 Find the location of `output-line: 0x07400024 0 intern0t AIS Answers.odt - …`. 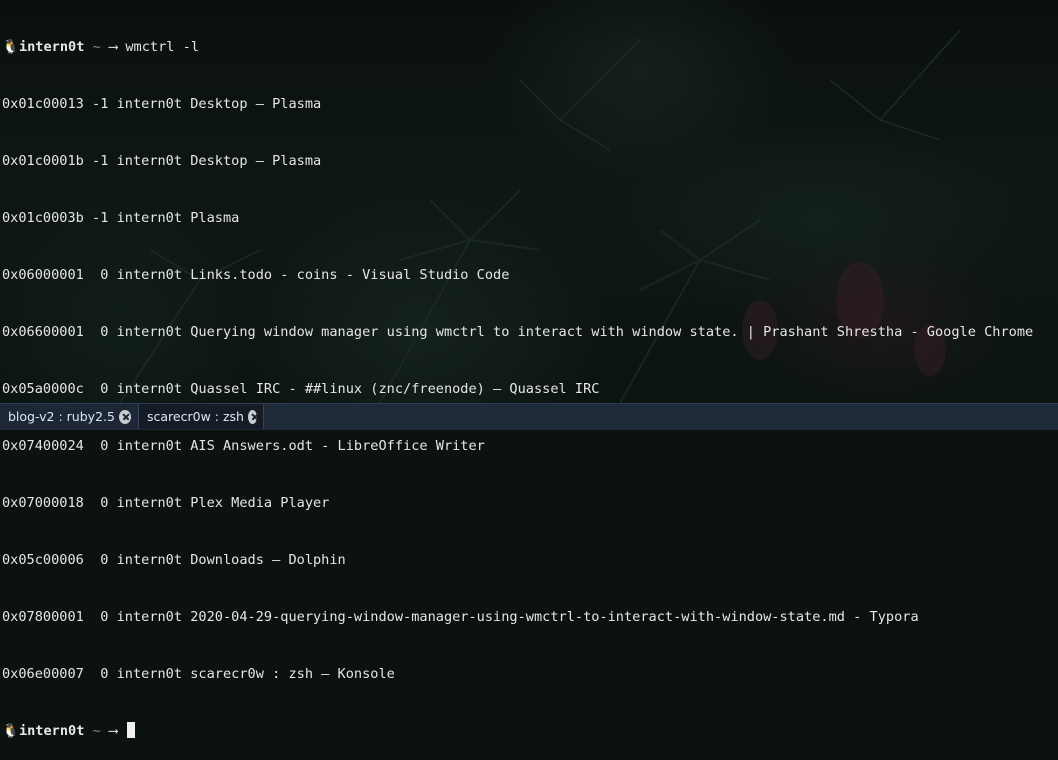

output-line: 0x07400024 0 intern0t AIS Answers.odt - … is located at coordinates (243, 446).